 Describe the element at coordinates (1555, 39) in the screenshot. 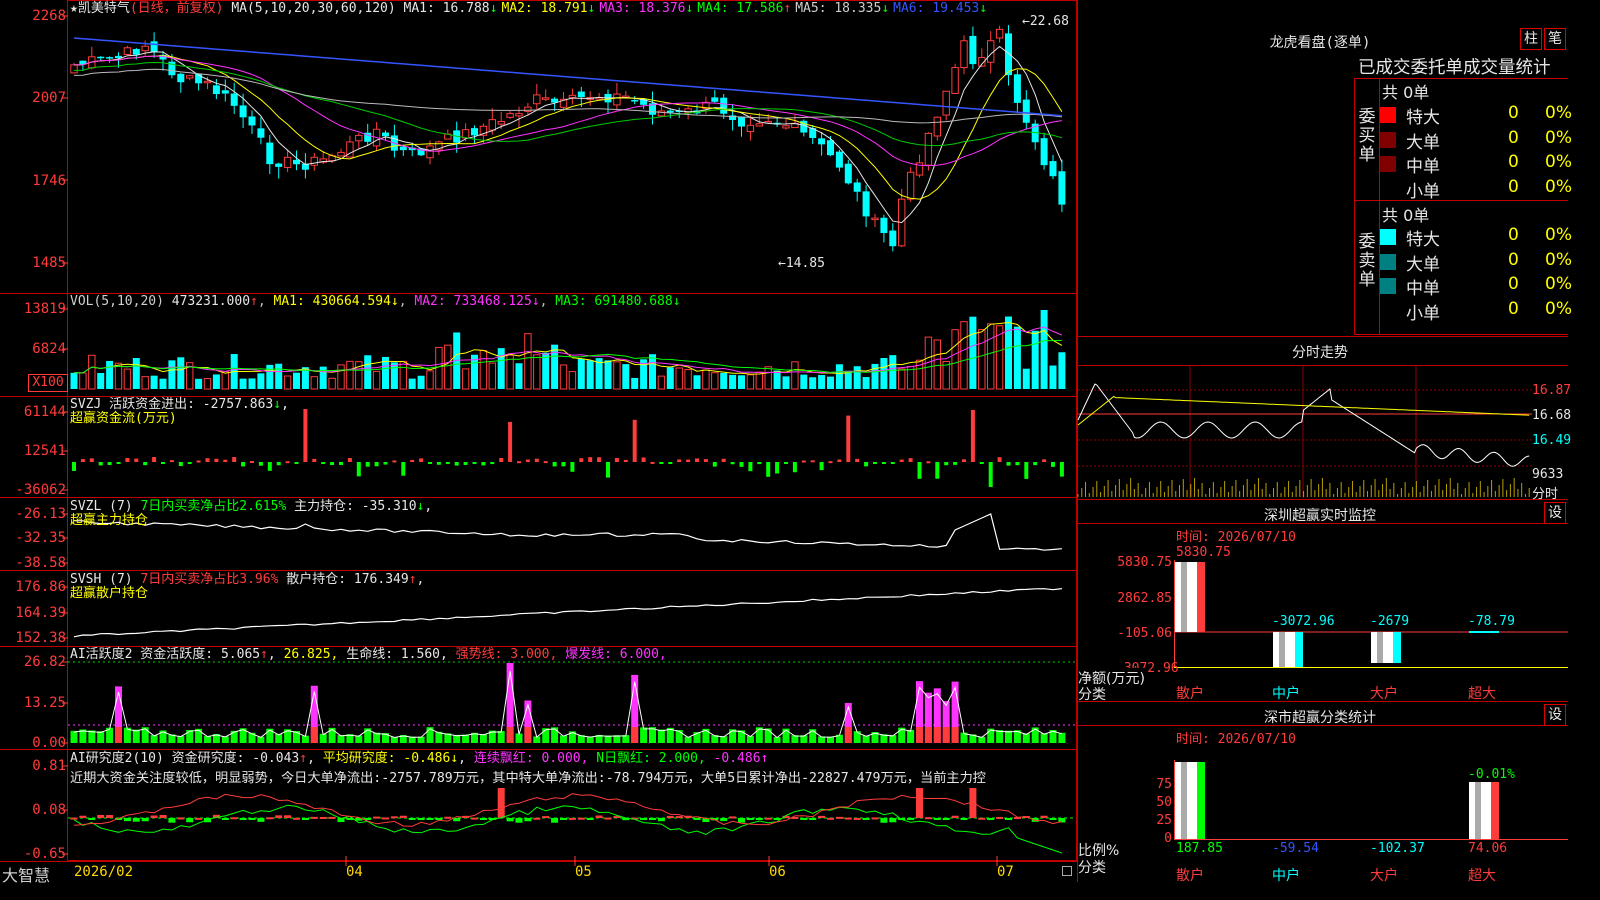

I see `pen-mode-button: 笔` at that location.